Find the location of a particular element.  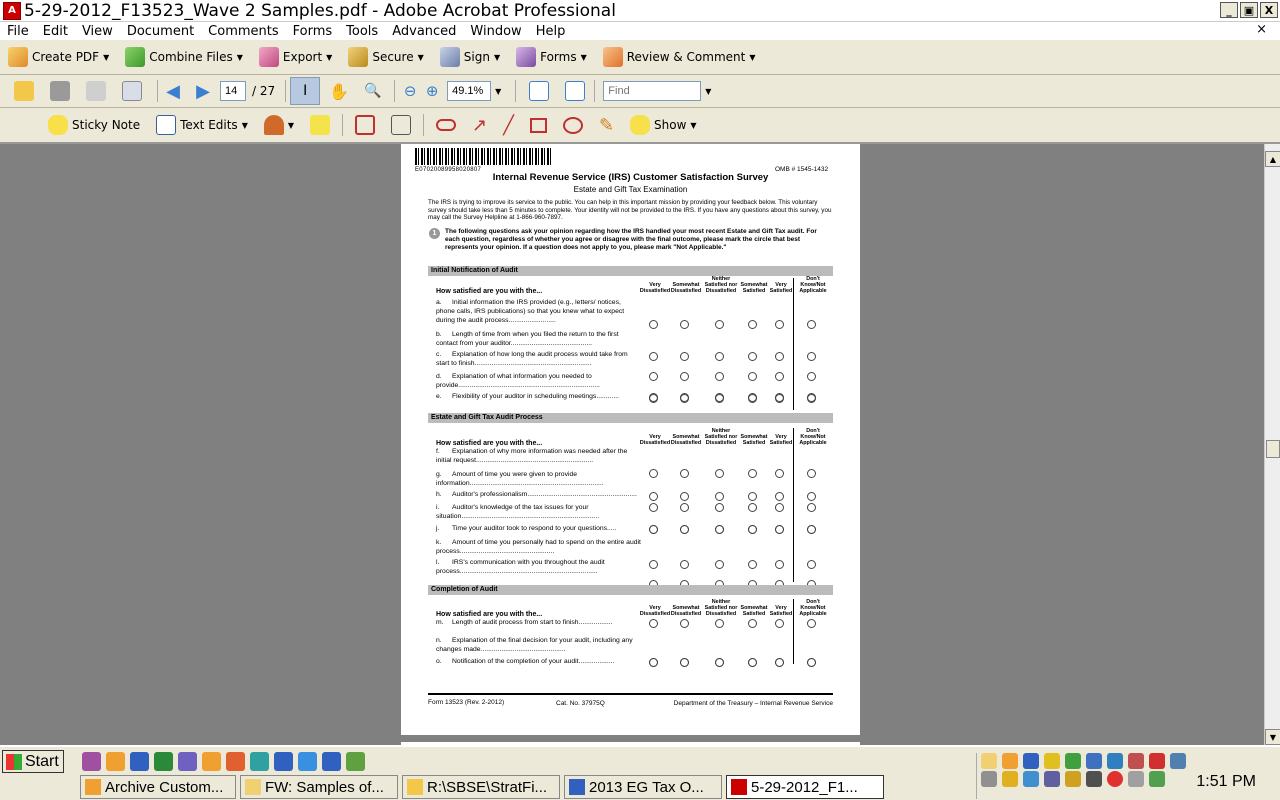

quicklaunch-globe-icon is located at coordinates (355, 761).